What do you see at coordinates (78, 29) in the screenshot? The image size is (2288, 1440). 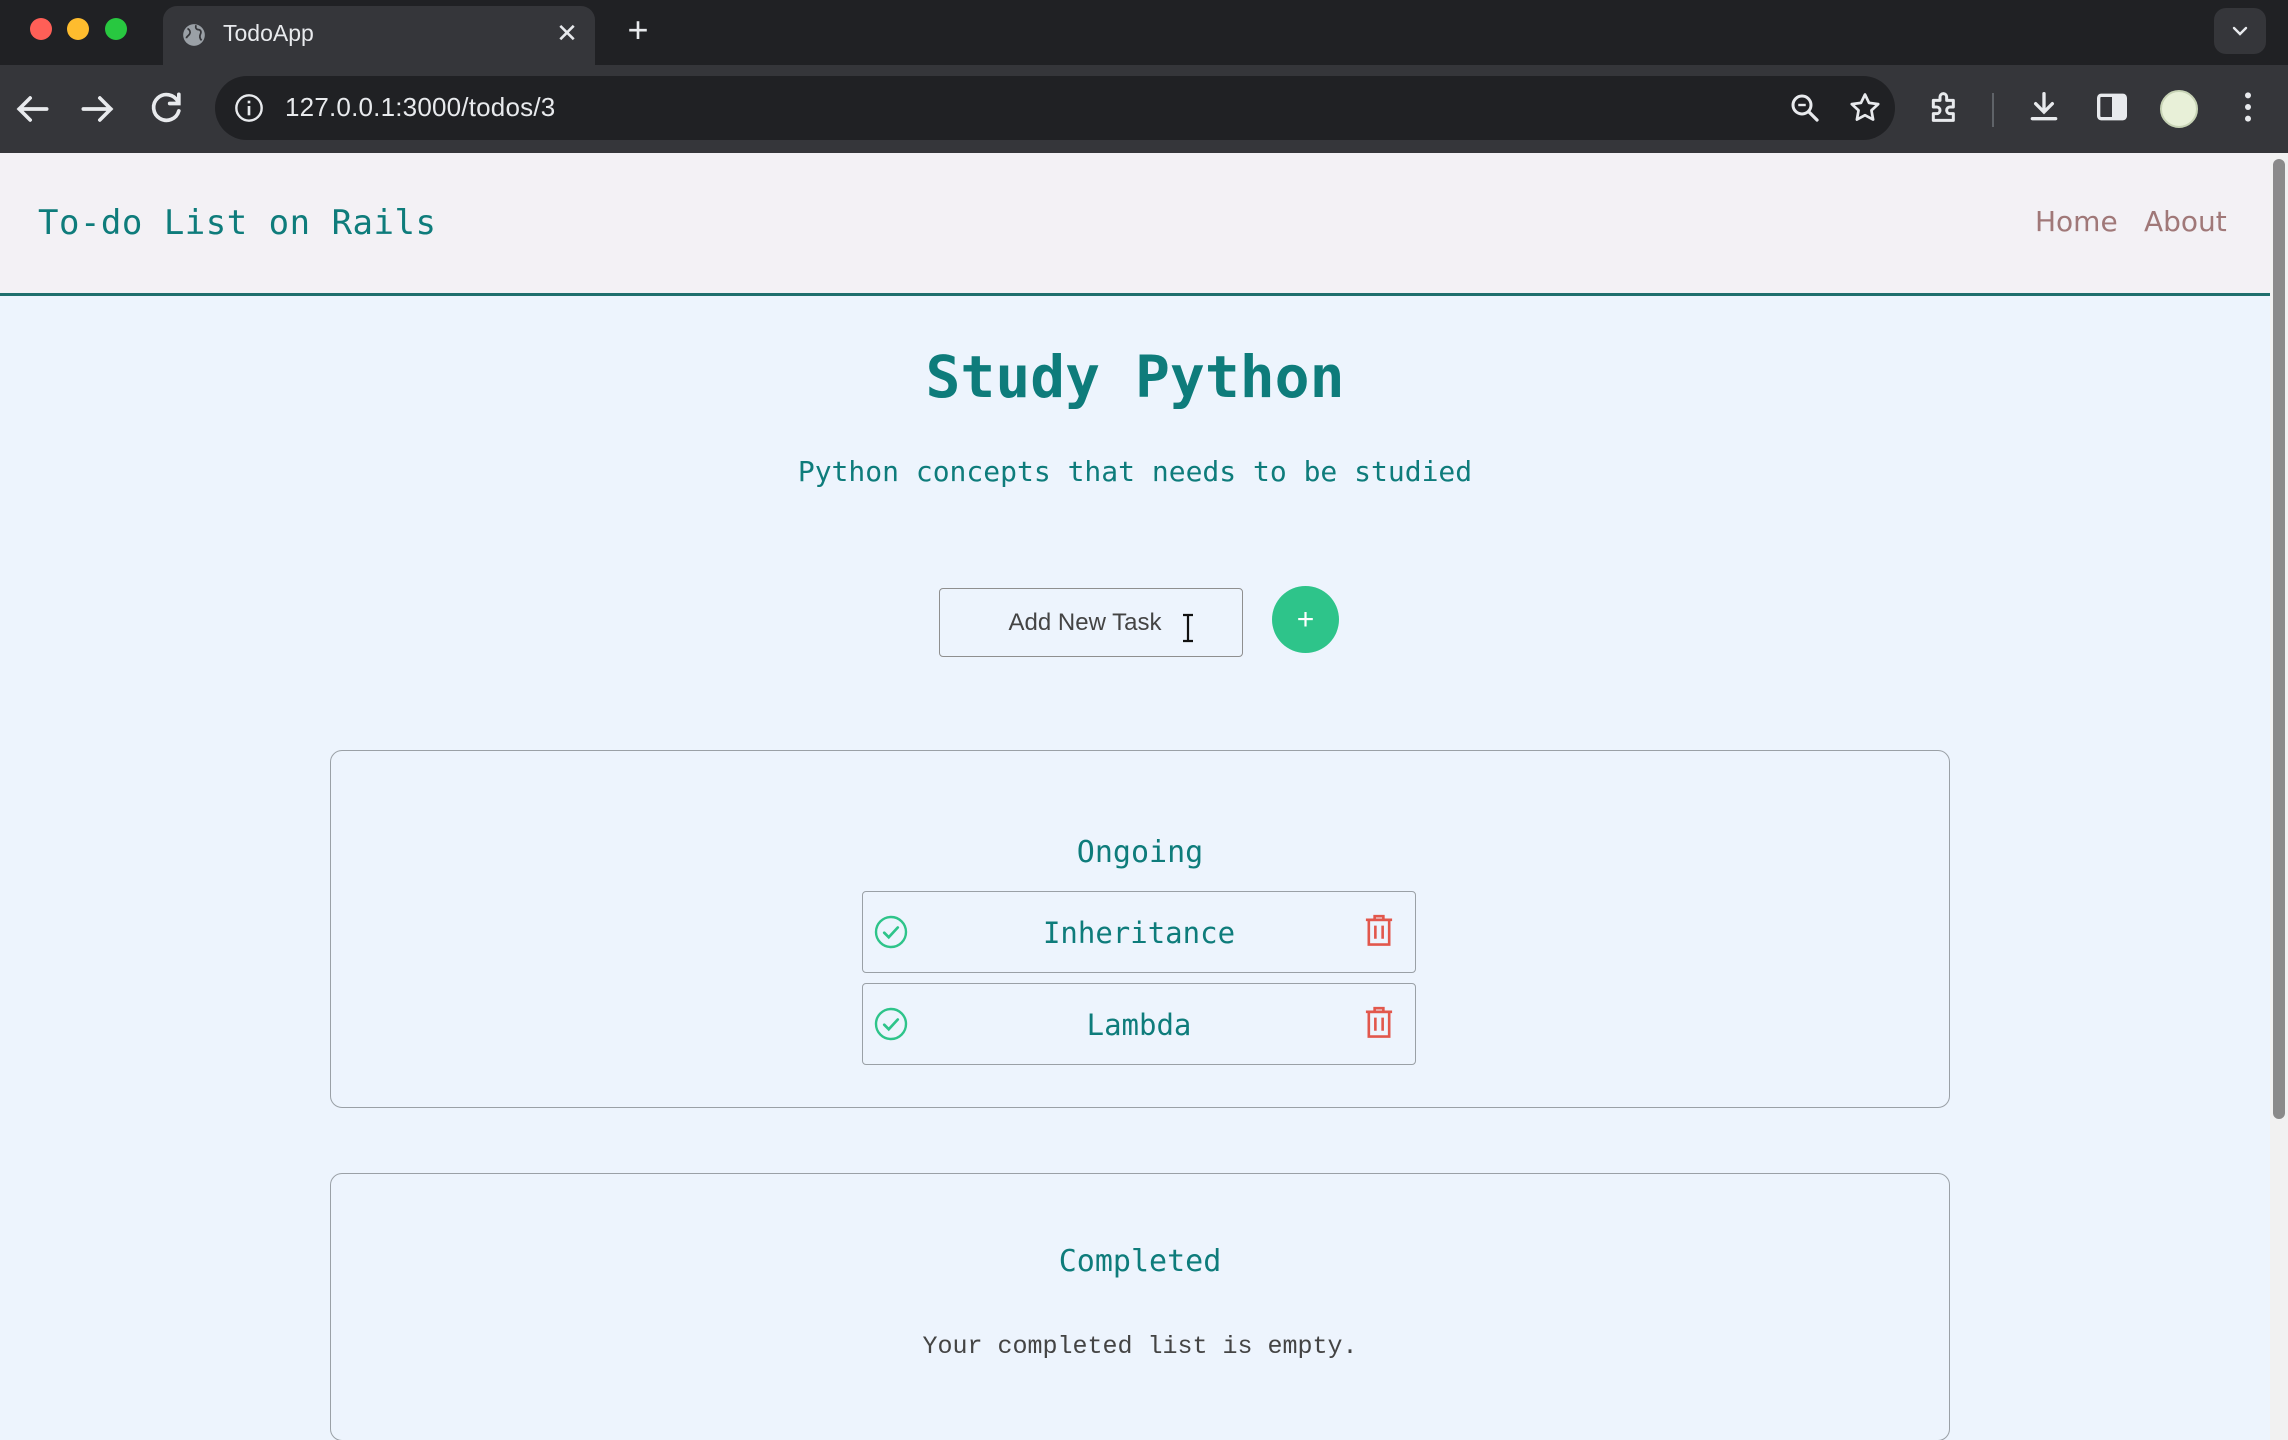 I see `window-minimize-button` at bounding box center [78, 29].